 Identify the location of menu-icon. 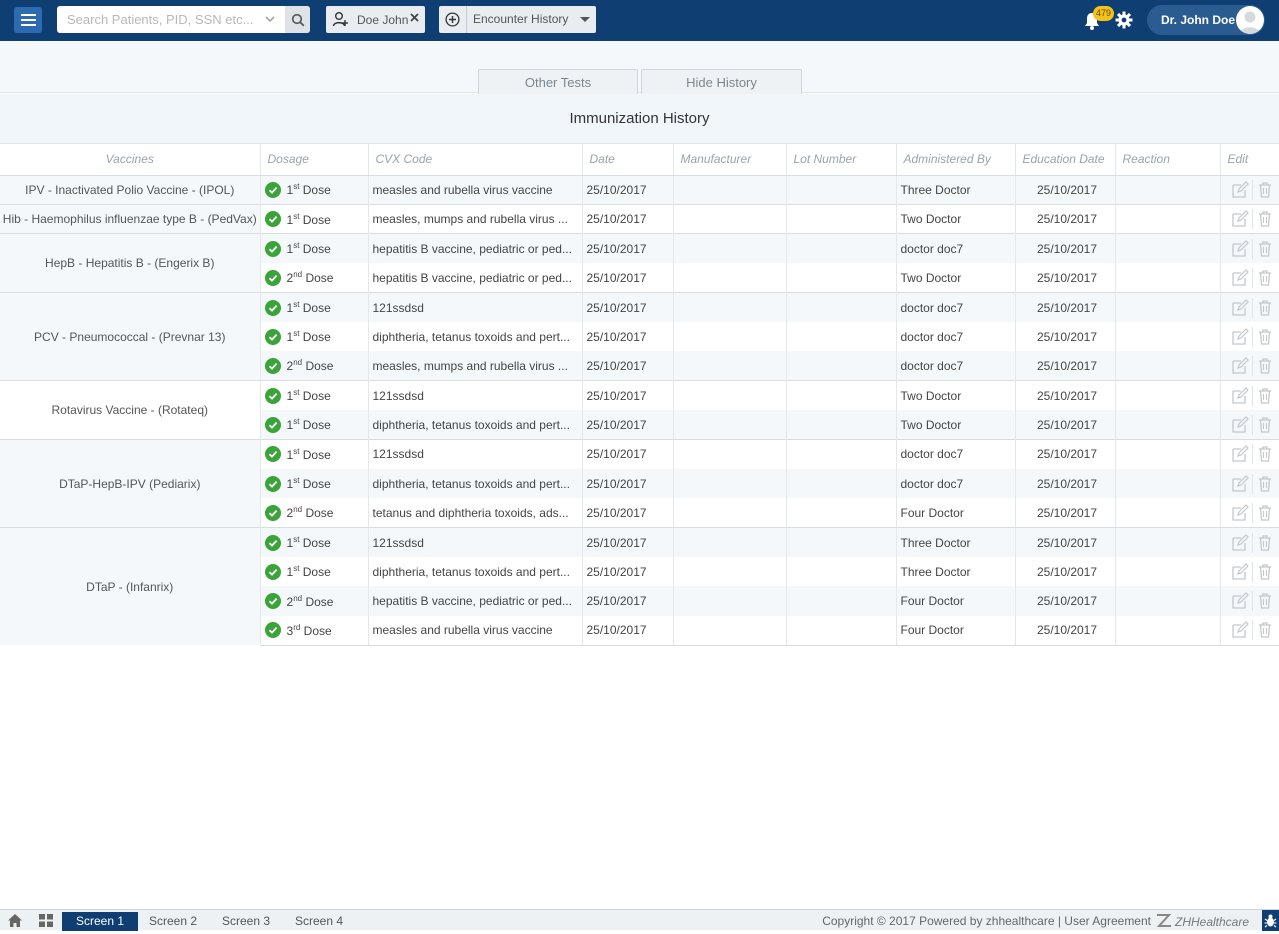
(28, 20).